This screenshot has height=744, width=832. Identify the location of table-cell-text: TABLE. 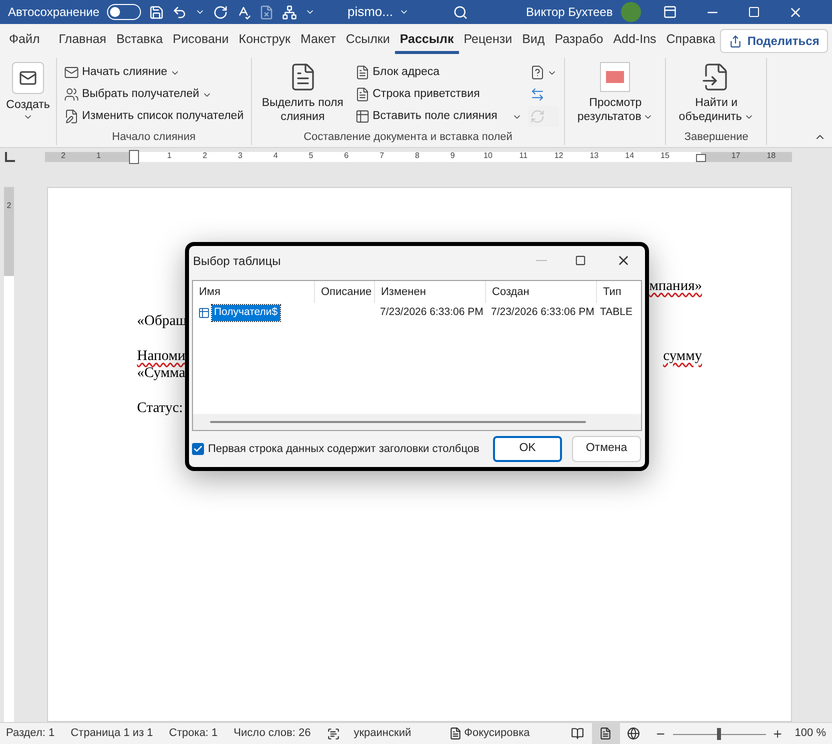
(616, 312).